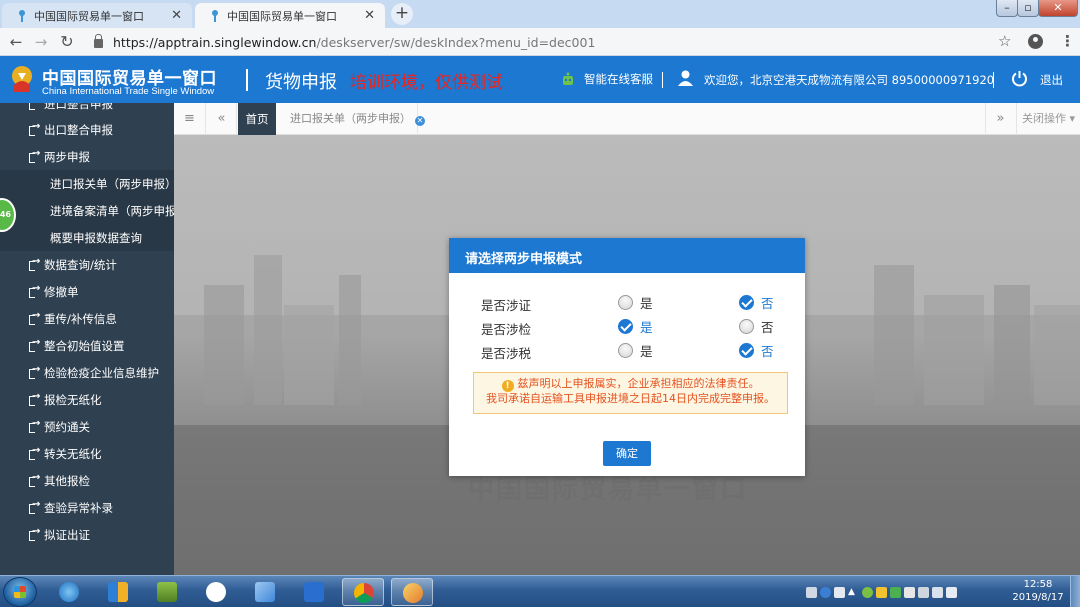  What do you see at coordinates (1004, 41) in the screenshot?
I see `bookmark-star-icon: ☆` at bounding box center [1004, 41].